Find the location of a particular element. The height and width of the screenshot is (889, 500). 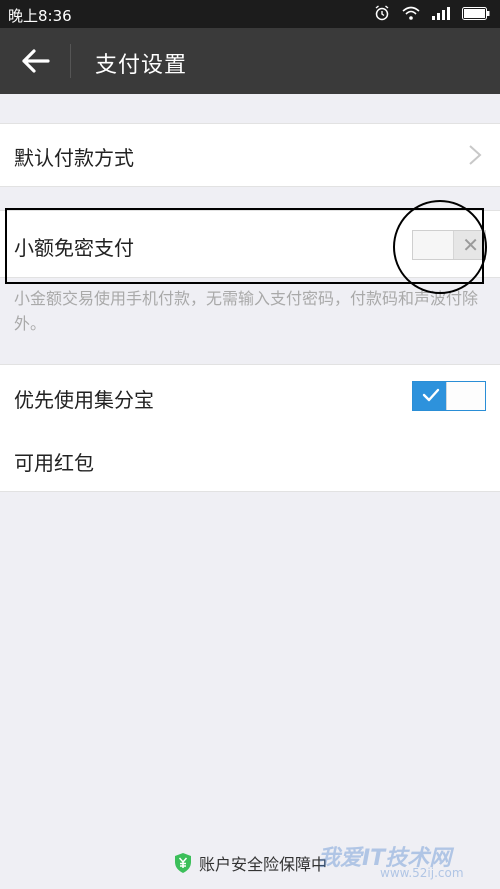

back-button is located at coordinates (36, 61).